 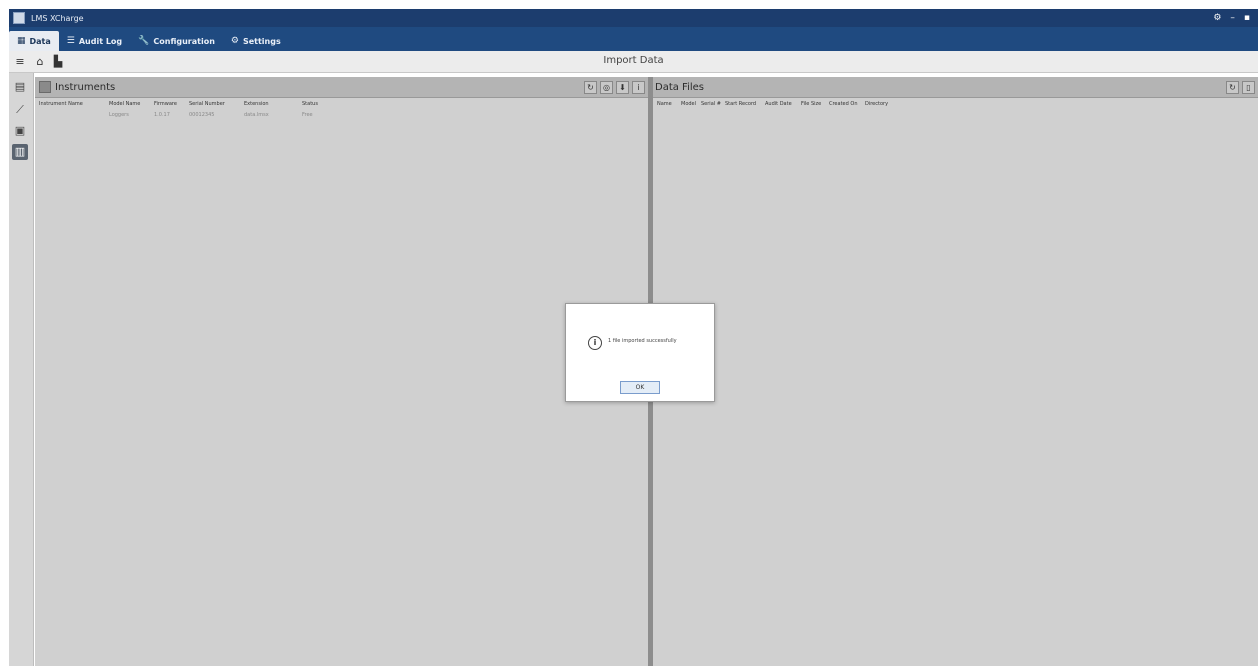 I want to click on dialog-message: 1 file imported successfully, so click(x=642, y=341).